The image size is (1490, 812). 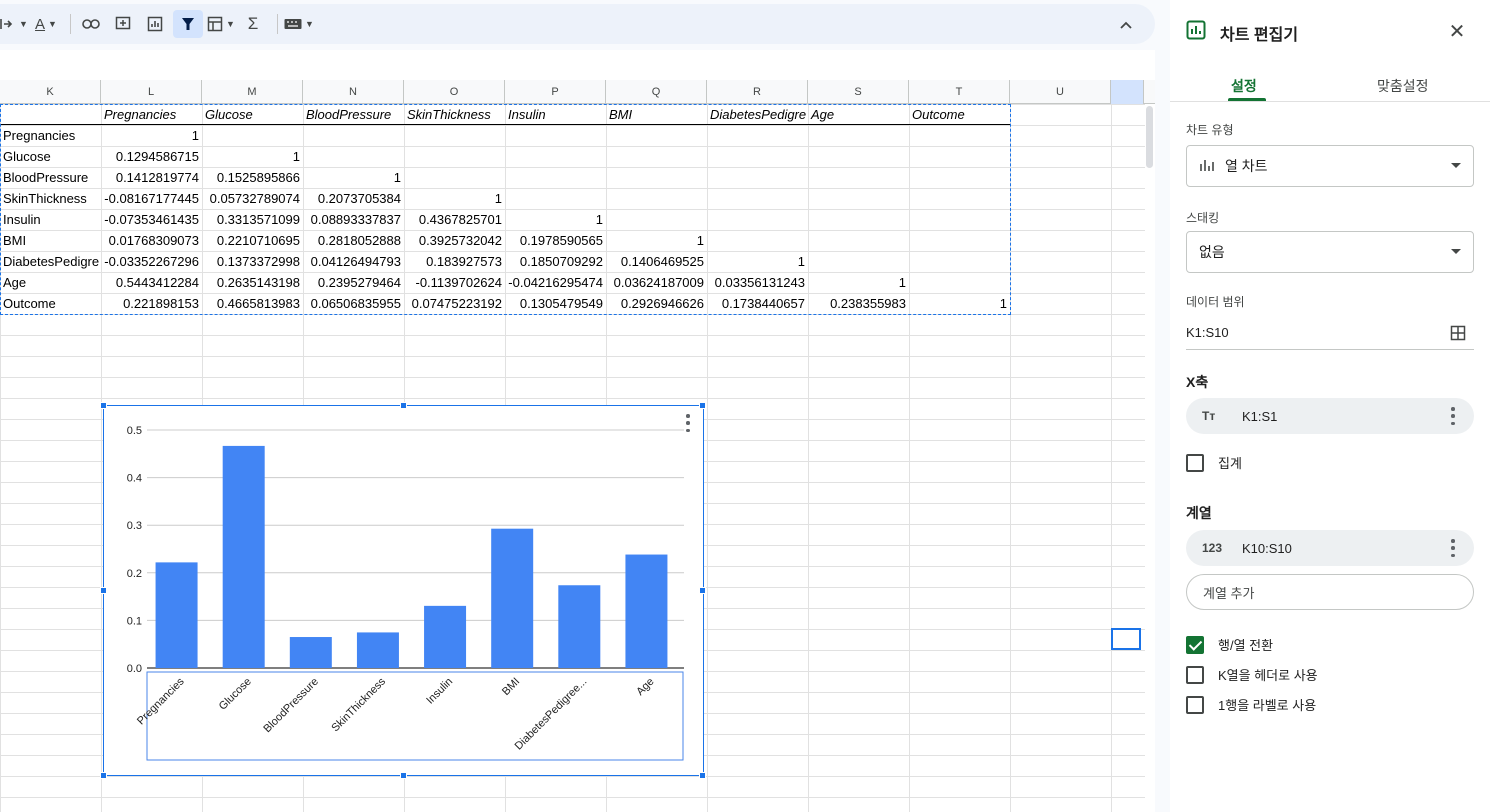 What do you see at coordinates (1330, 592) in the screenshot?
I see `add-series-button: 계열 추가` at bounding box center [1330, 592].